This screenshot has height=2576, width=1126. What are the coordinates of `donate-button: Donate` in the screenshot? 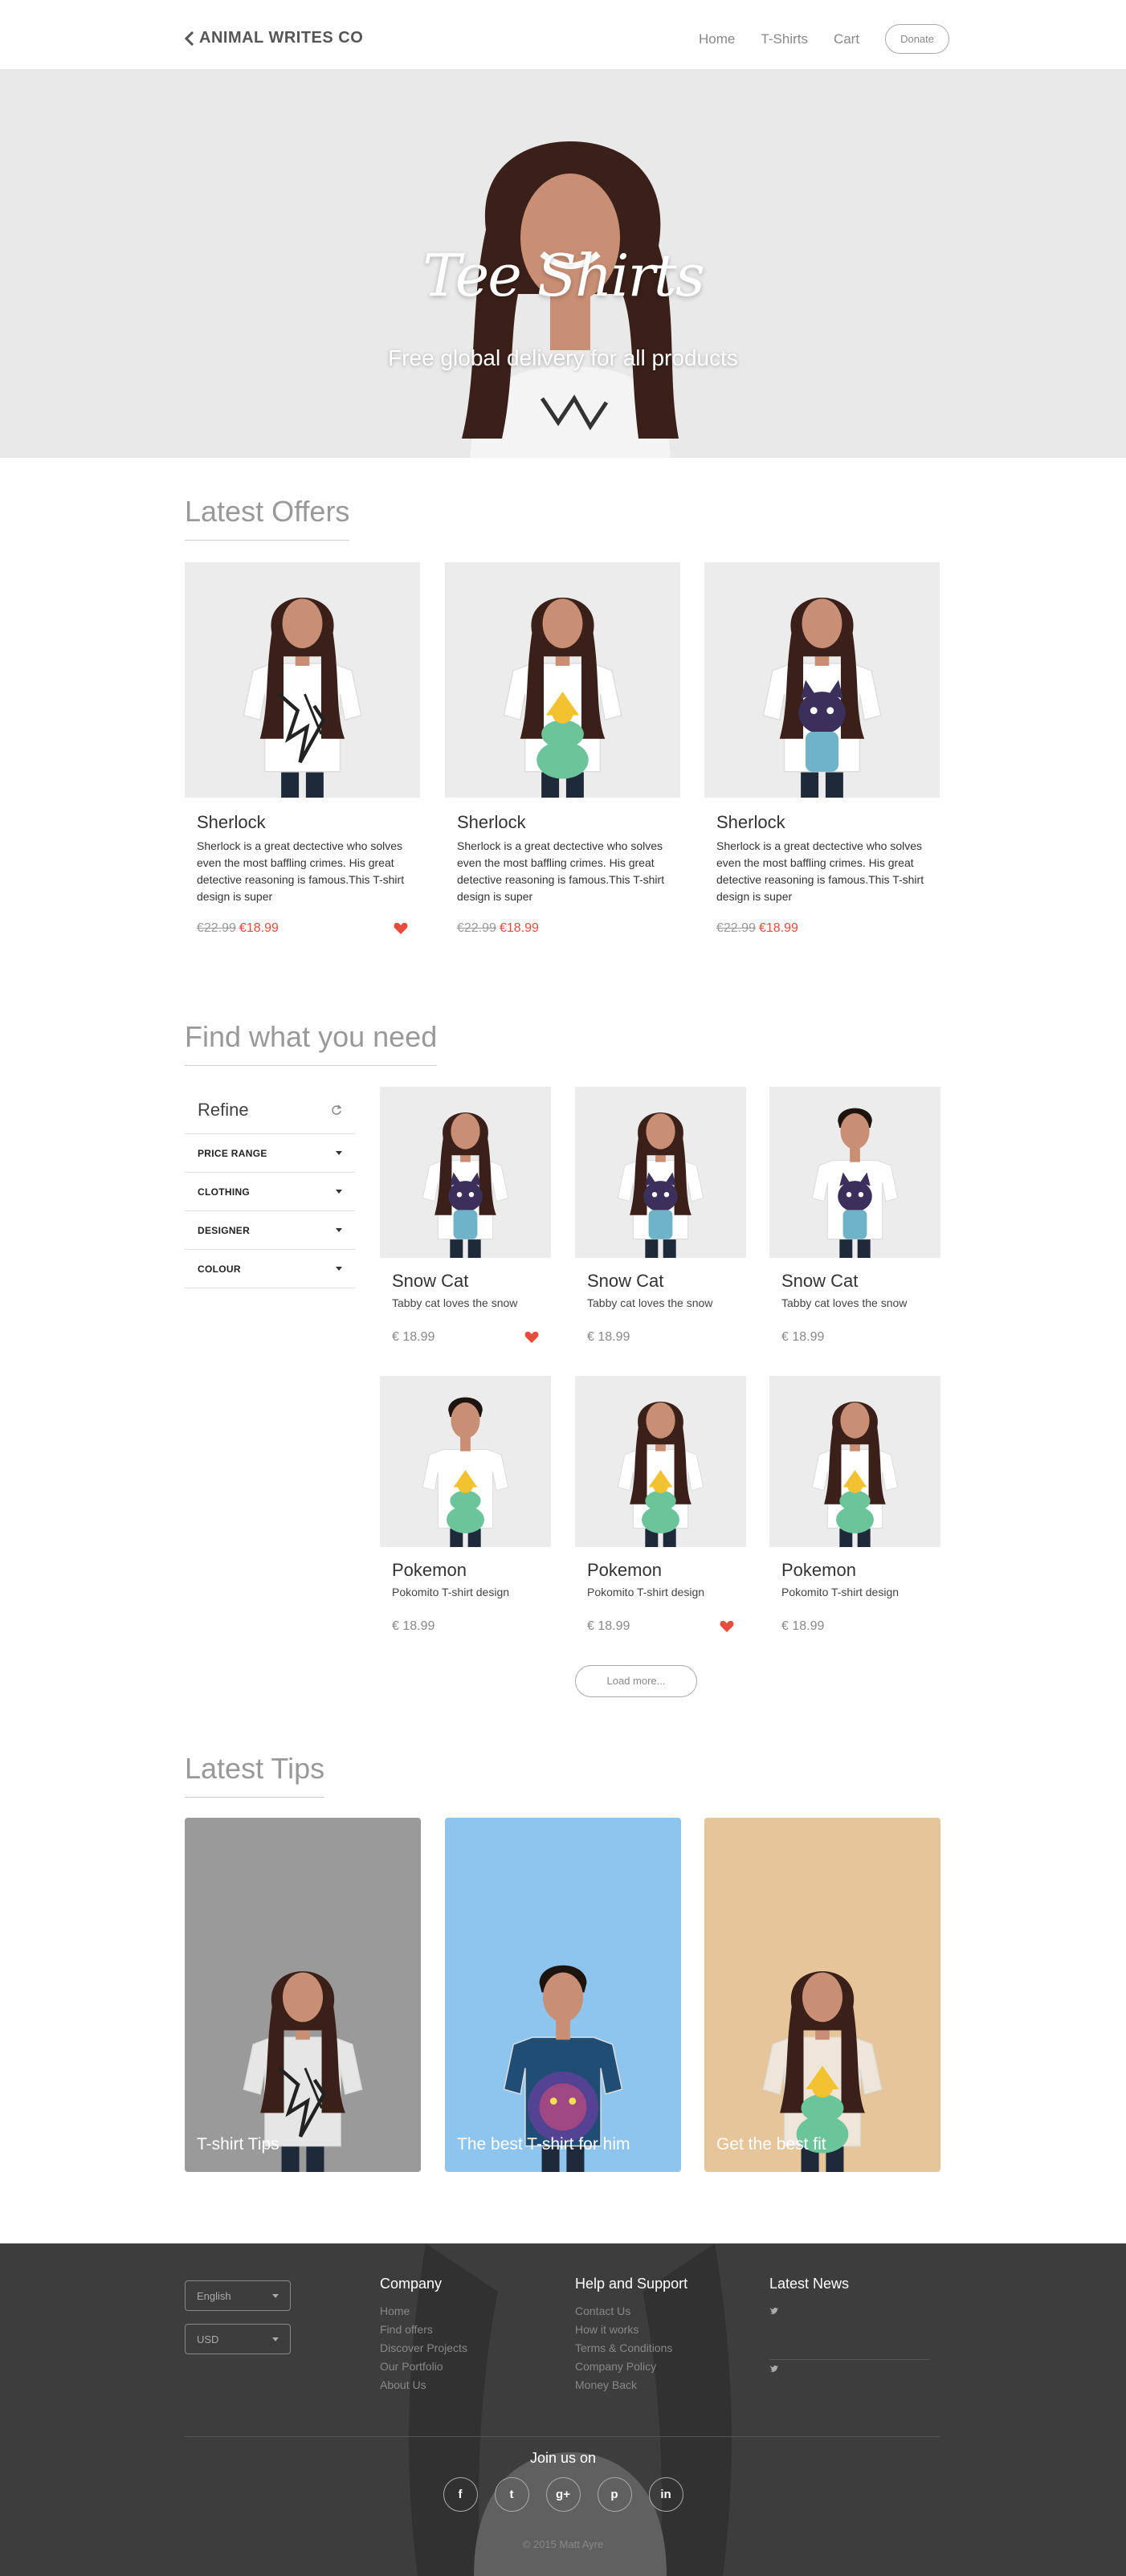 It's located at (917, 39).